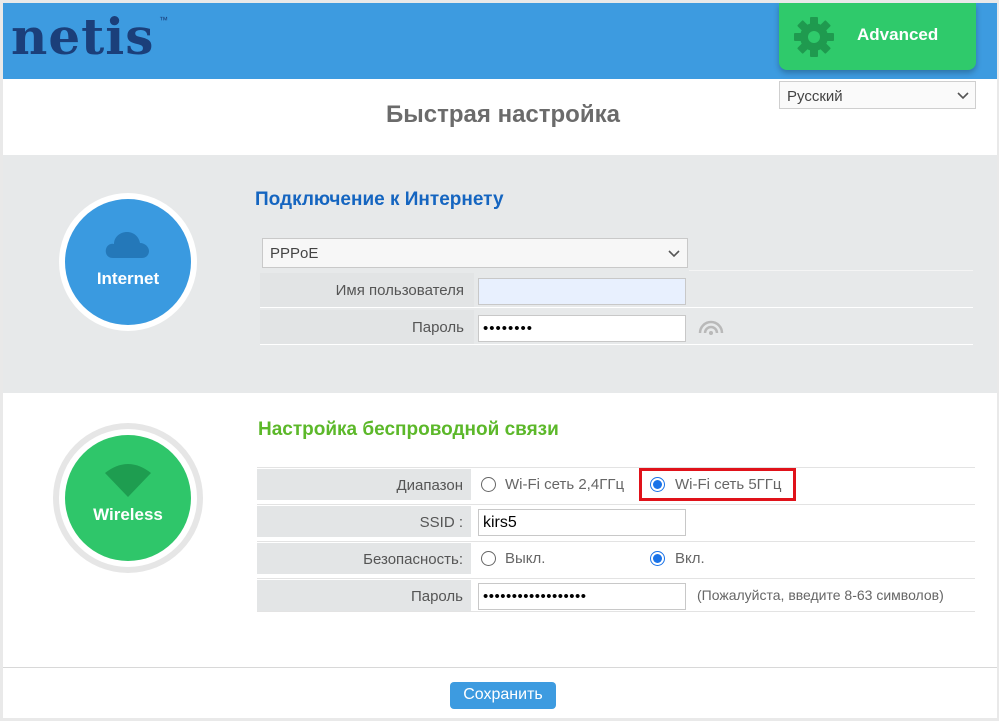  I want to click on ssid-row: SSID : kirs5, so click(616, 521).